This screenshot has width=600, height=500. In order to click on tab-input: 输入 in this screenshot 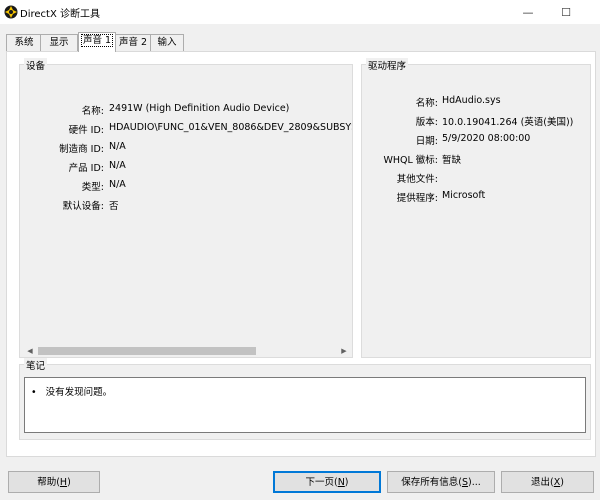, I will do `click(167, 42)`.